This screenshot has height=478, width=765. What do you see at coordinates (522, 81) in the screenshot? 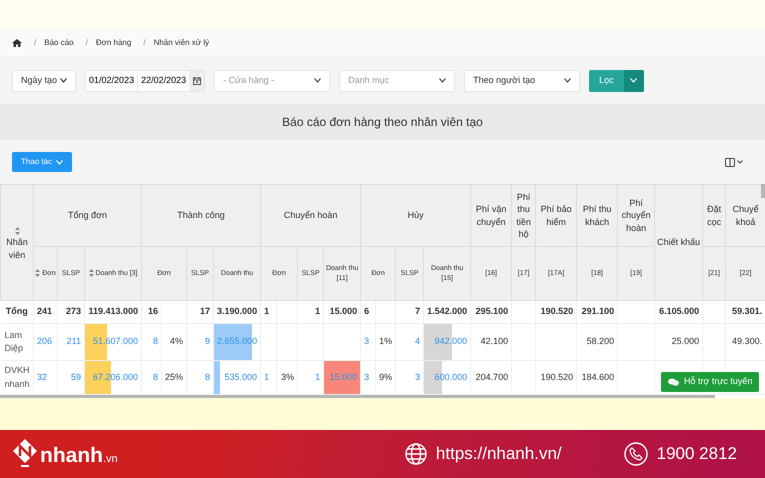
I see `group-by-select: Theo người tạo` at bounding box center [522, 81].